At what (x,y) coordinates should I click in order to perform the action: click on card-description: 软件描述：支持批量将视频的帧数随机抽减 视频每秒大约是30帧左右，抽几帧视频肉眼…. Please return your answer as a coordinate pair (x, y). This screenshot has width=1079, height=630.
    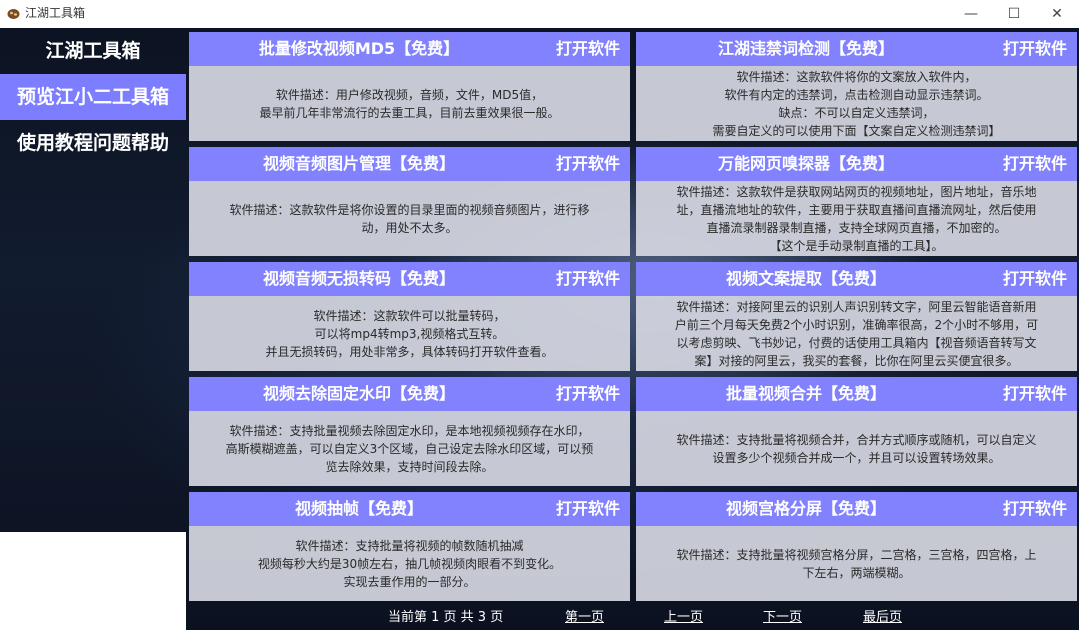
    Looking at the image, I should click on (409, 563).